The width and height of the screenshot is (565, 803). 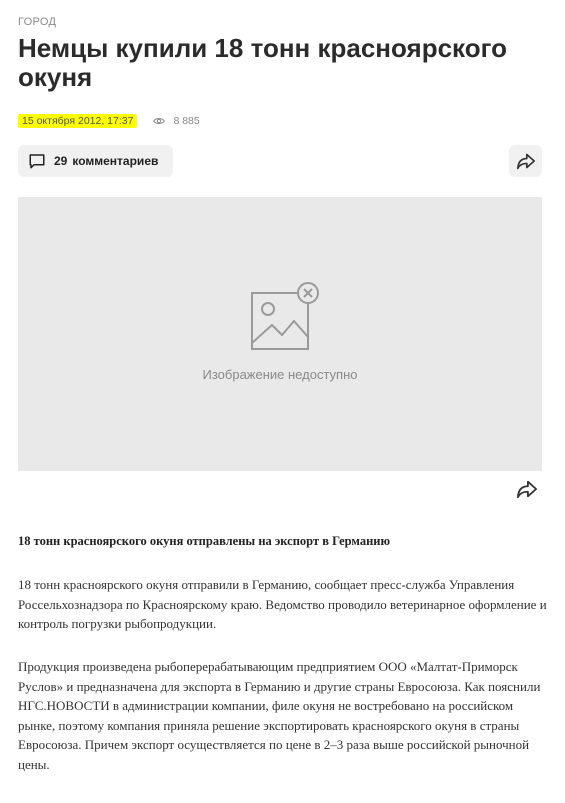 What do you see at coordinates (280, 374) in the screenshot?
I see `image-unavailable-text: Изображение недоступно` at bounding box center [280, 374].